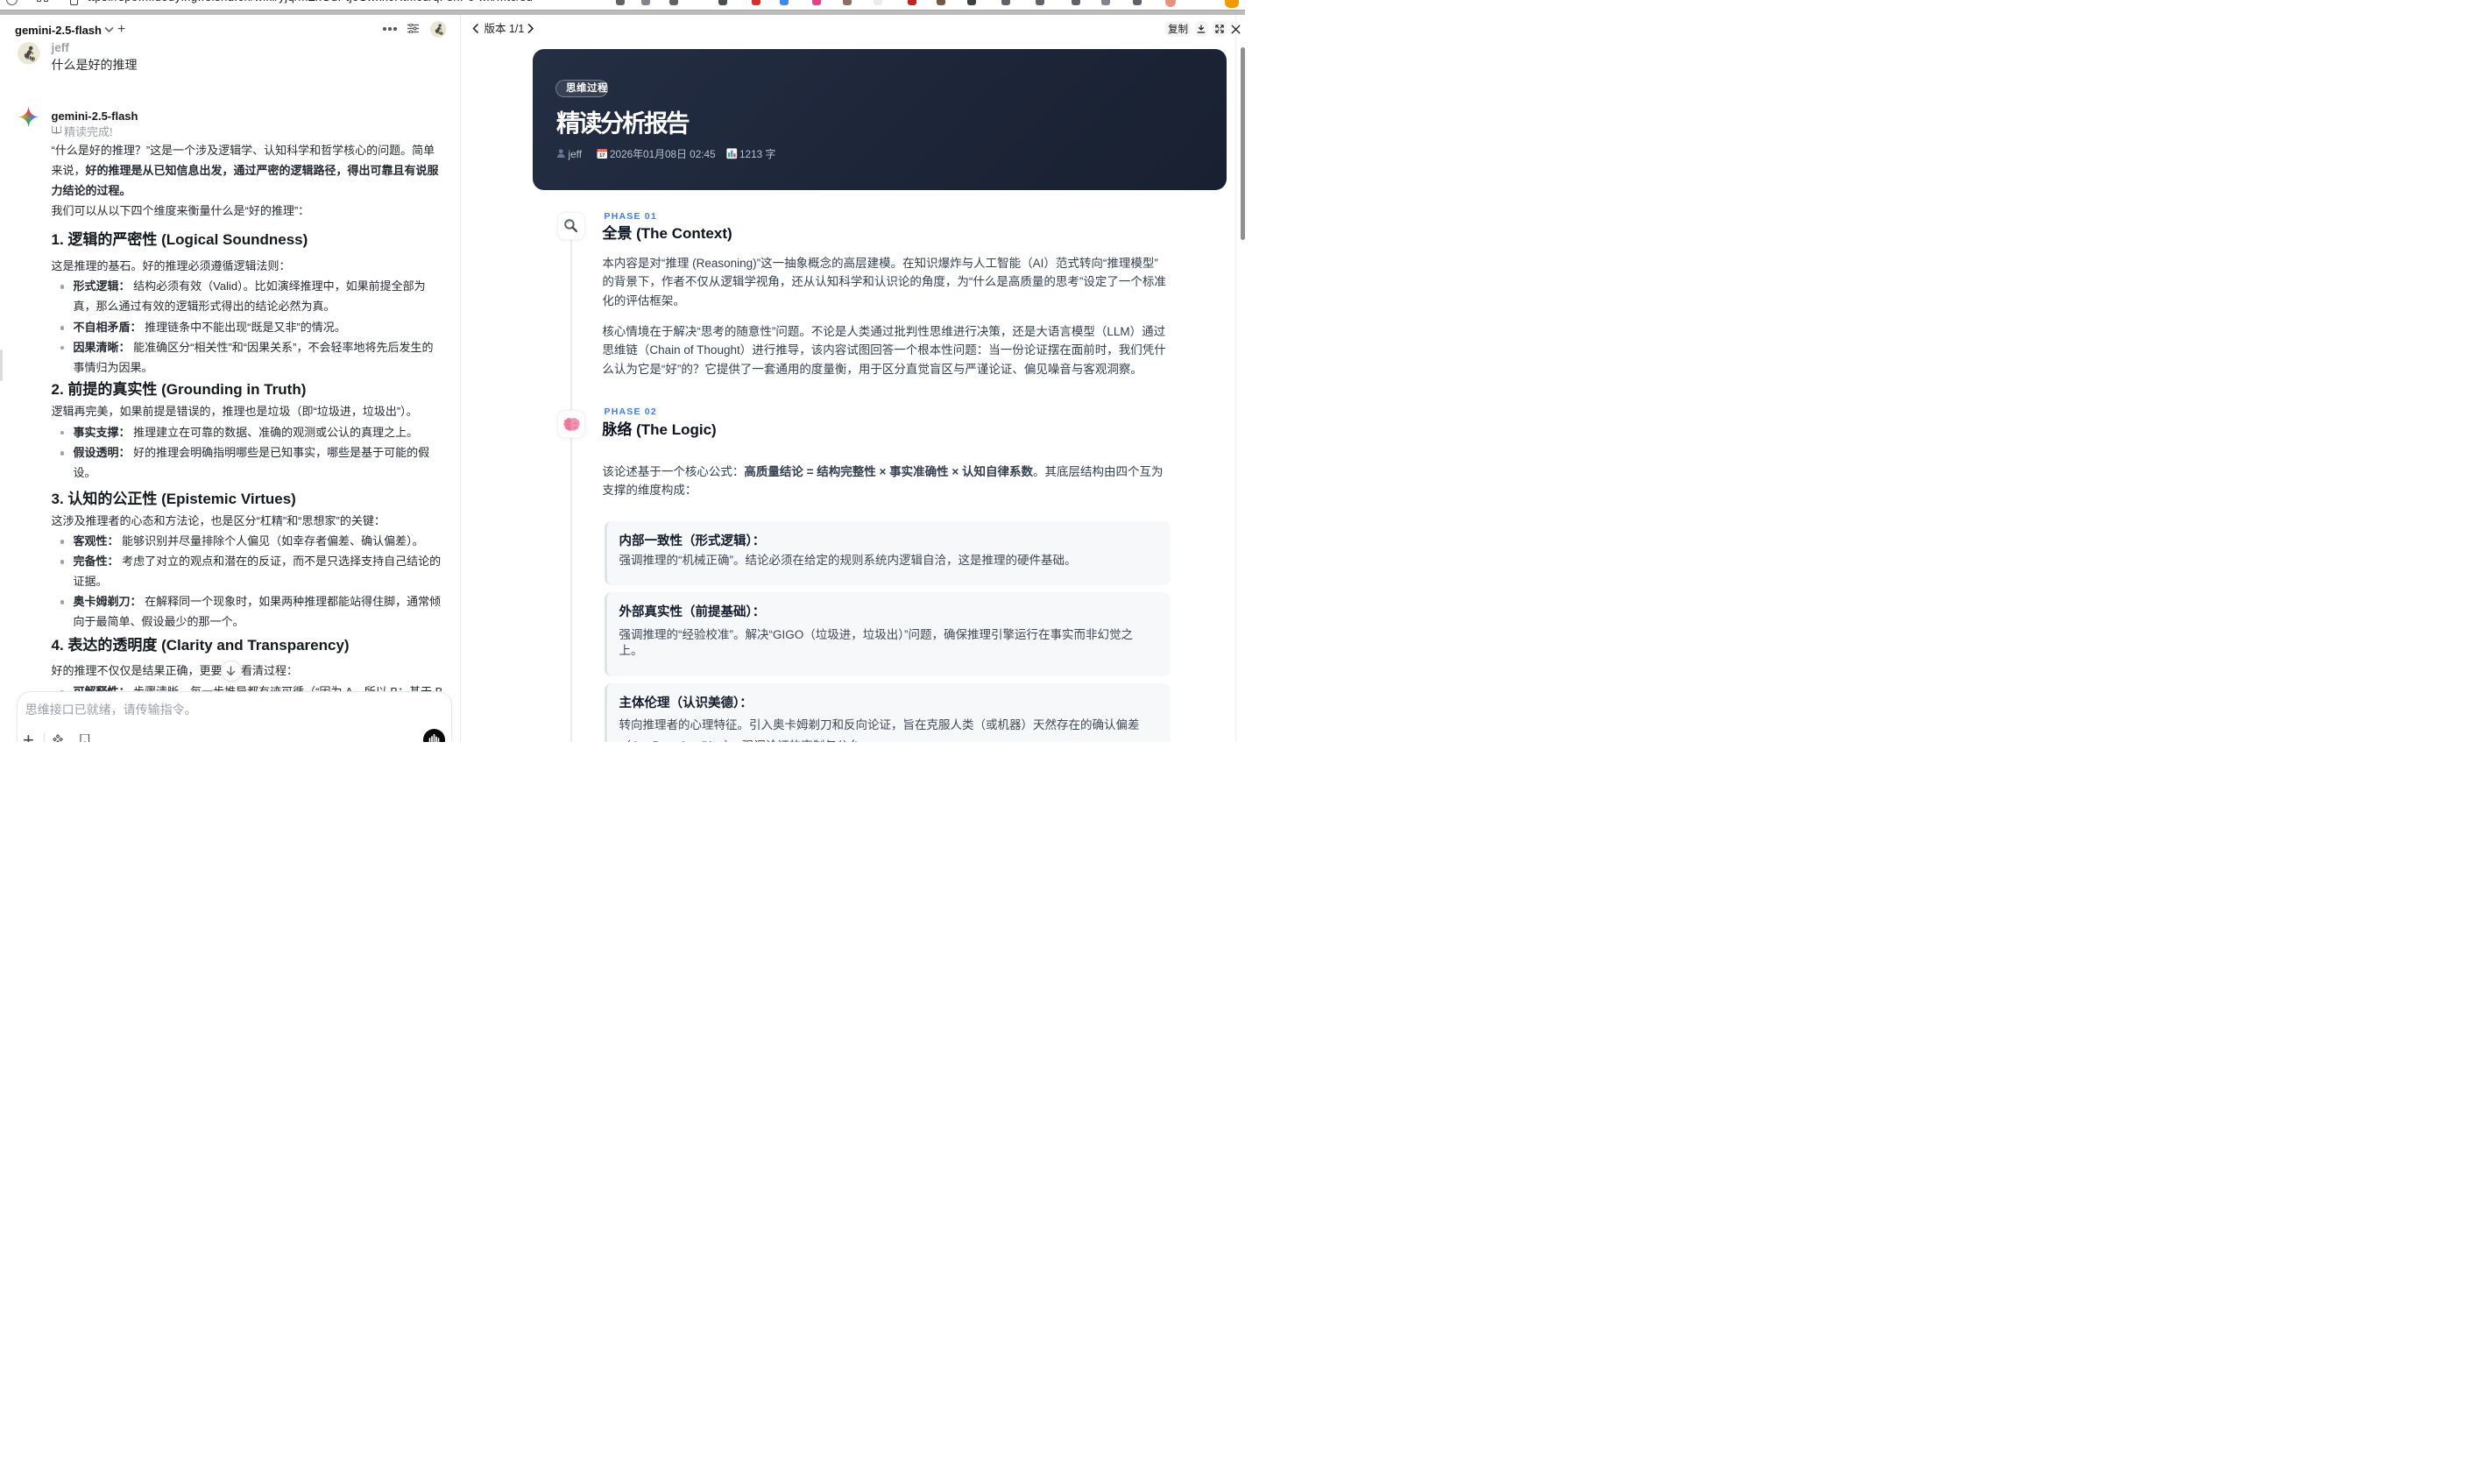  What do you see at coordinates (602, 156) in the screenshot?
I see `svg-text: 17` at bounding box center [602, 156].